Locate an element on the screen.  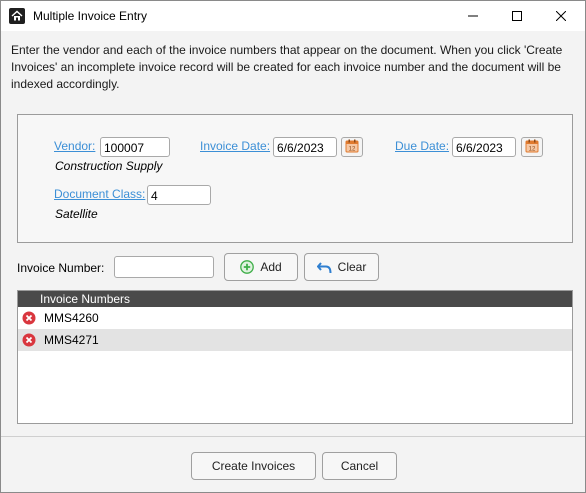
close-button is located at coordinates (561, 16).